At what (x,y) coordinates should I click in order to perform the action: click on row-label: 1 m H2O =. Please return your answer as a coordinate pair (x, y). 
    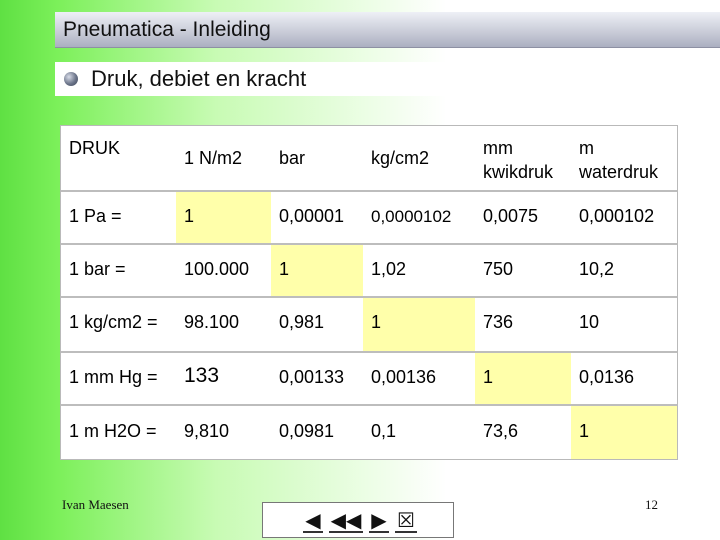
    Looking at the image, I should click on (113, 431).